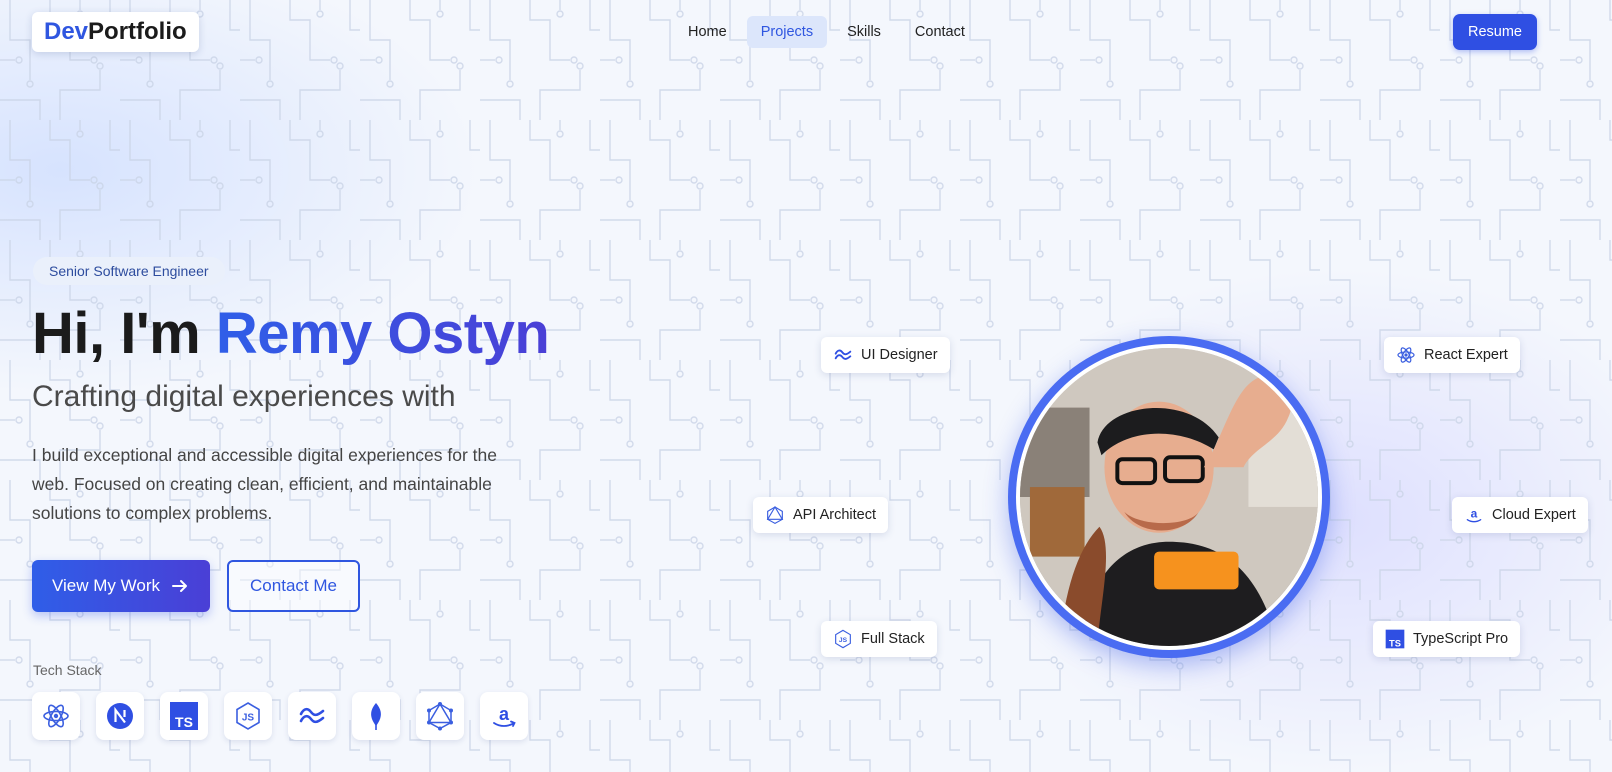 The height and width of the screenshot is (772, 1612). I want to click on resume-button: Resume, so click(1495, 32).